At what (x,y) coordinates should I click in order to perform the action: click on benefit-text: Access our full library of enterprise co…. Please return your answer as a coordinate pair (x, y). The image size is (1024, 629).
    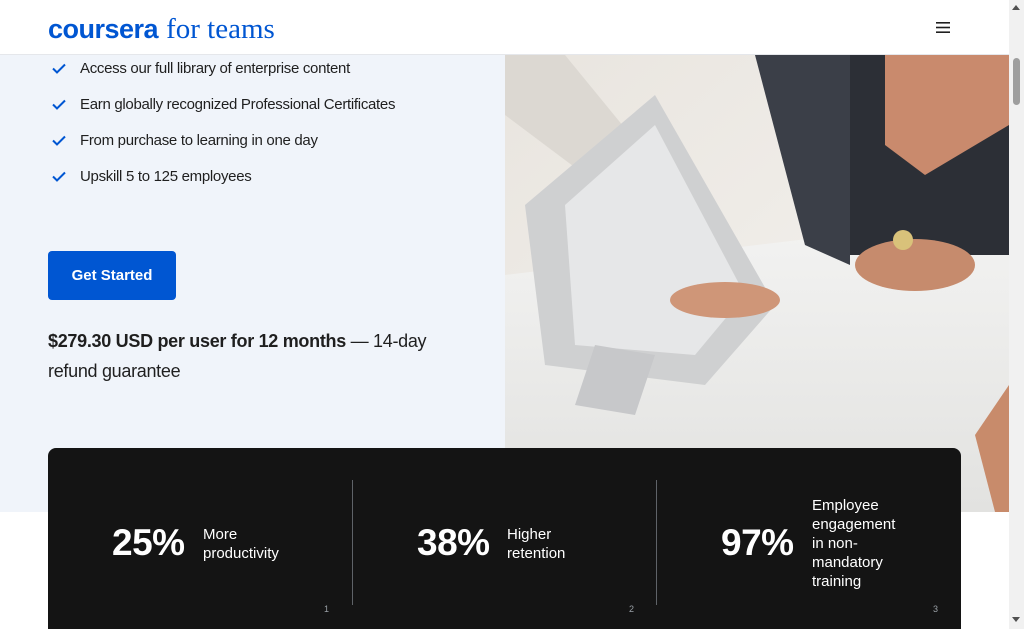
    Looking at the image, I should click on (215, 68).